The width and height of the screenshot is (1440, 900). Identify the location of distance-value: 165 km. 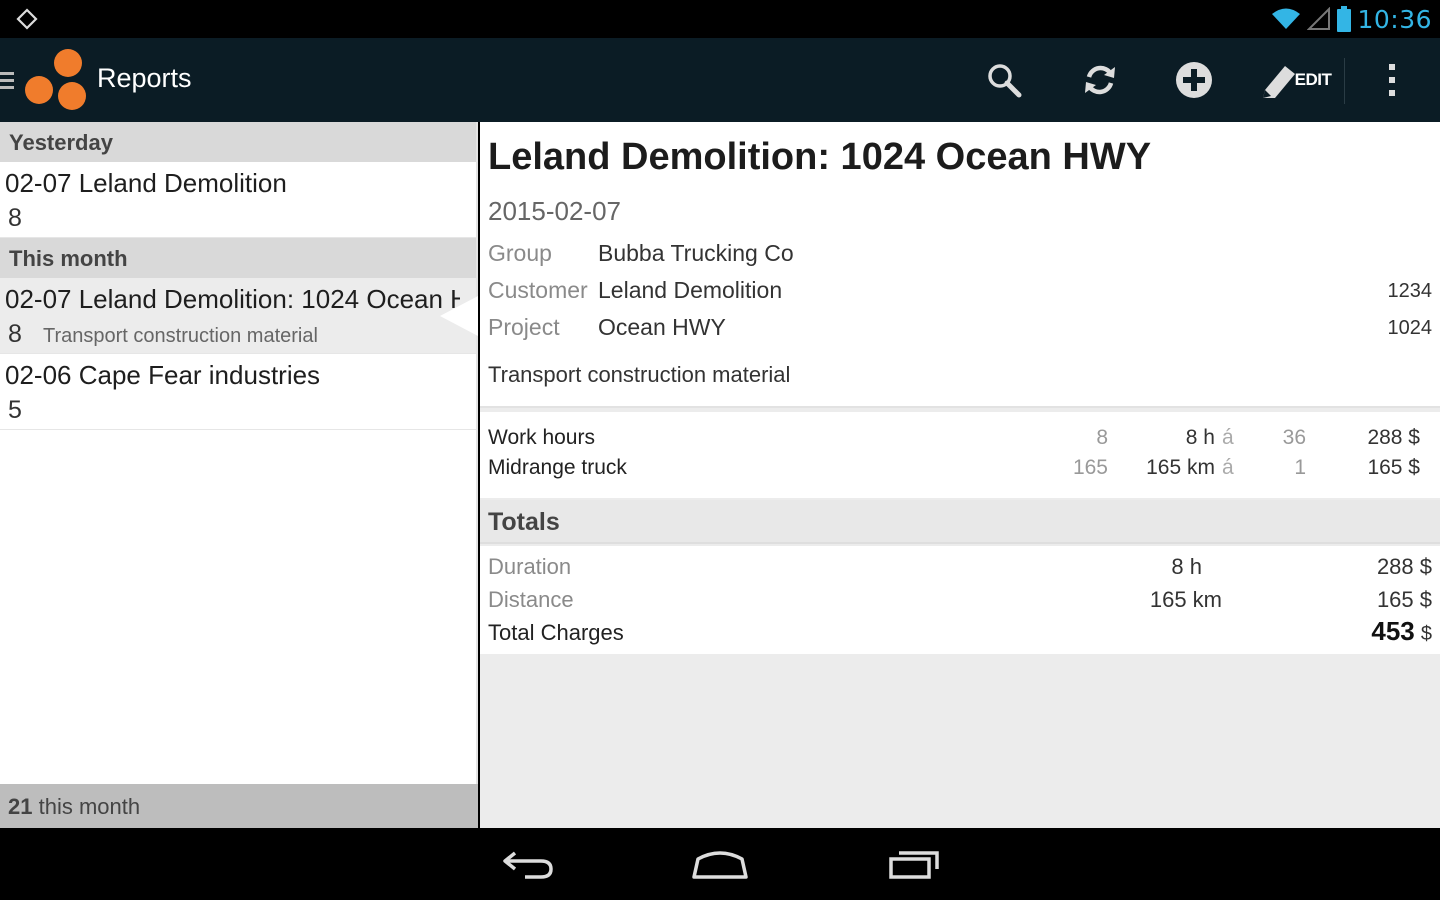
(1185, 599).